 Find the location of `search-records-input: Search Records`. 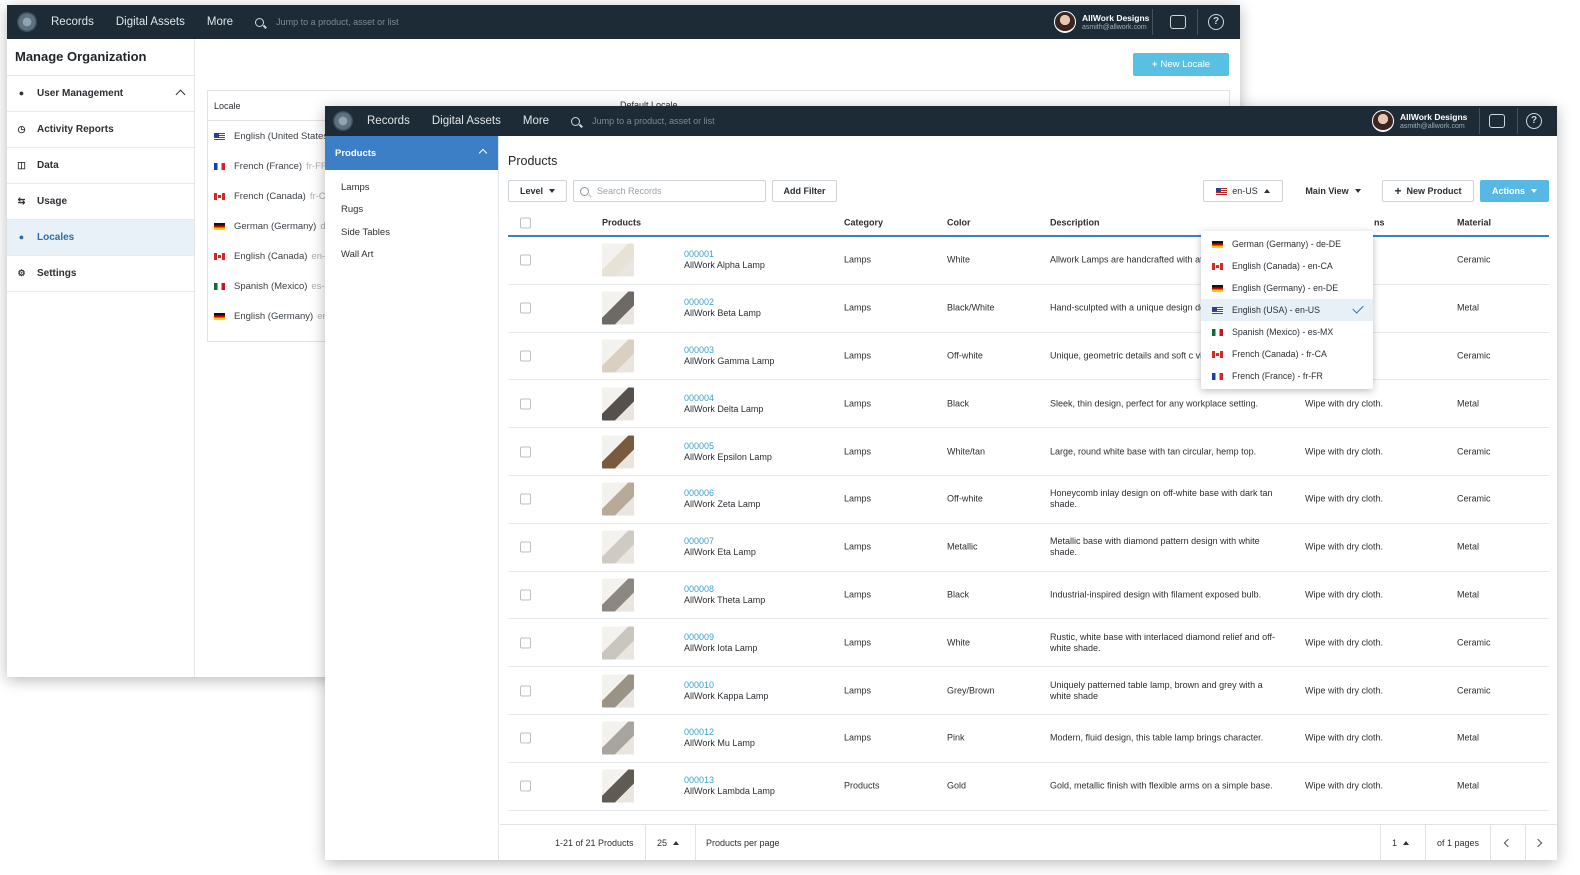

search-records-input: Search Records is located at coordinates (669, 191).